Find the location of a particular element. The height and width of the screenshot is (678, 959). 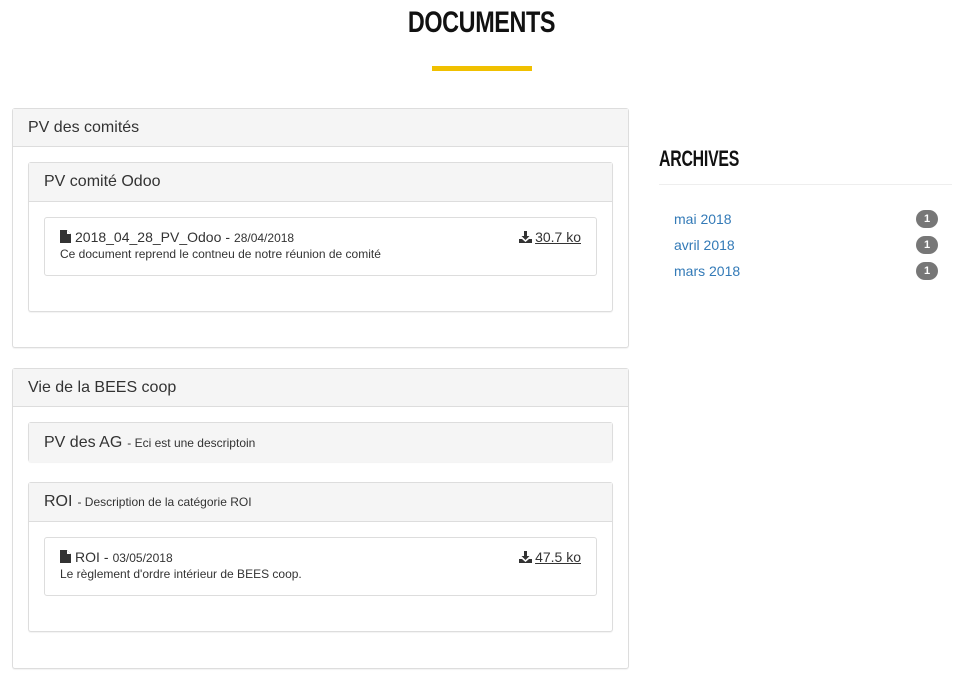

archives-divider is located at coordinates (805, 184).